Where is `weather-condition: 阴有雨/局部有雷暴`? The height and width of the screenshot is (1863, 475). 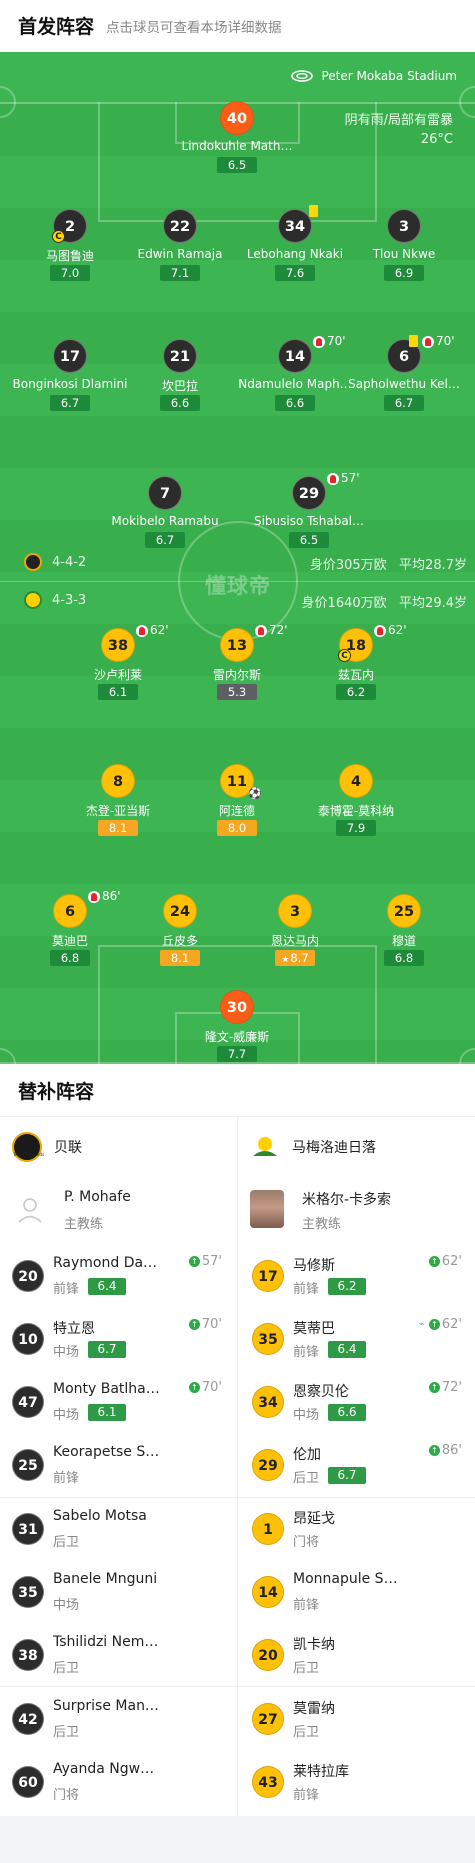 weather-condition: 阴有雨/局部有雷暴 is located at coordinates (398, 120).